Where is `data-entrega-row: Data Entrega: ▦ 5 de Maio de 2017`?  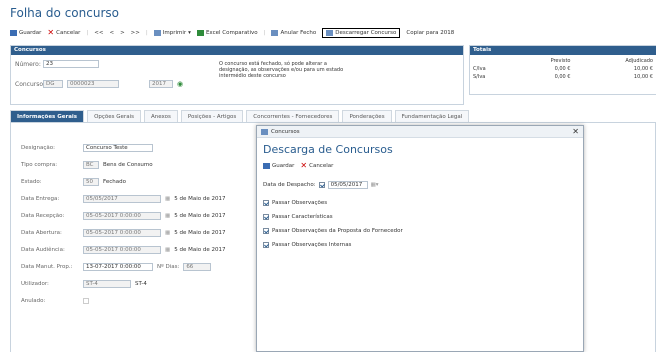
data-entrega-row: Data Entrega: ▦ 5 de Maio de 2017 is located at coordinates (123, 198).